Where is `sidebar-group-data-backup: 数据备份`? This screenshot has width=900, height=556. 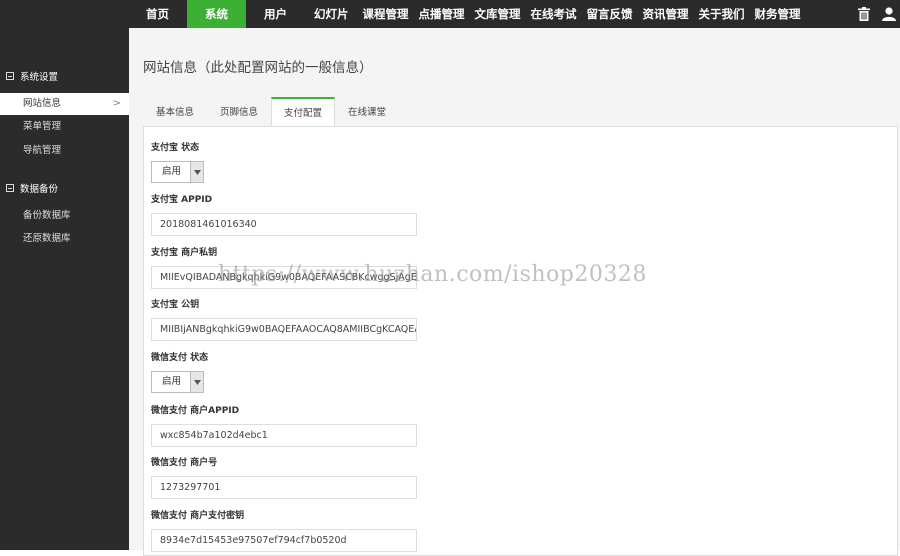 sidebar-group-data-backup: 数据备份 is located at coordinates (32, 188).